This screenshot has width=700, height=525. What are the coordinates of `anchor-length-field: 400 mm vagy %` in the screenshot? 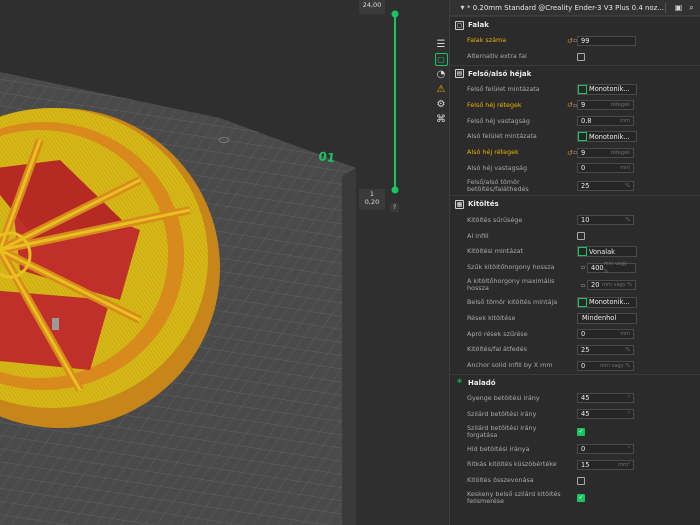 It's located at (611, 268).